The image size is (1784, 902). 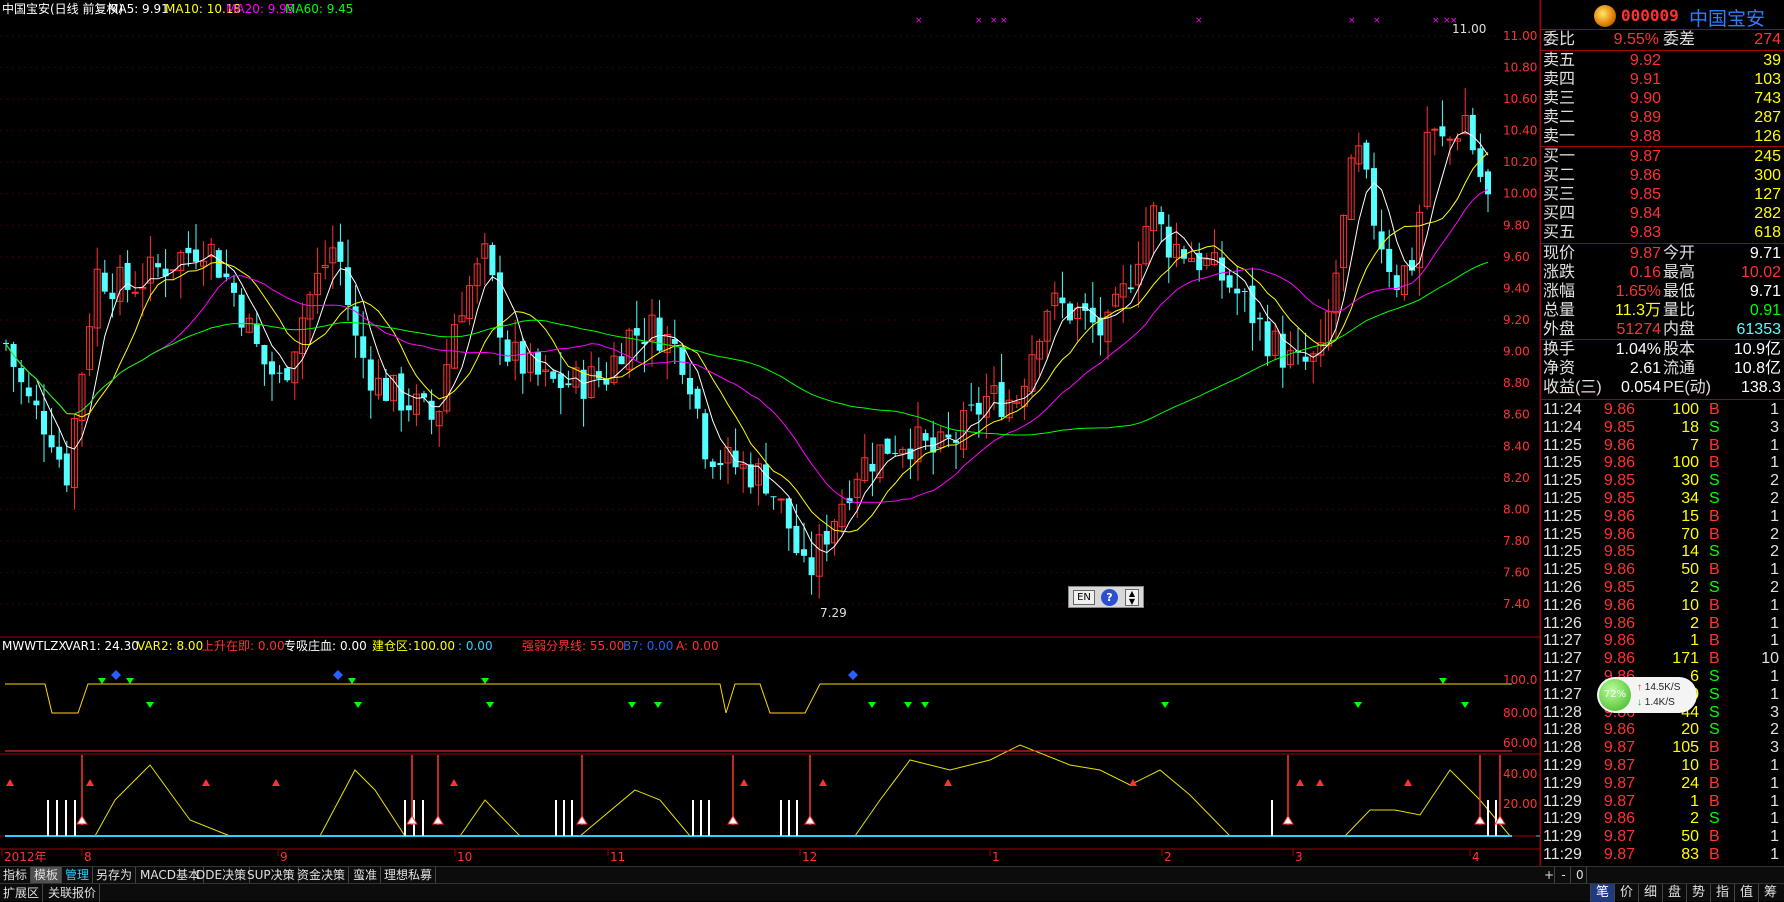 What do you see at coordinates (1714, 641) in the screenshot?
I see `tick-direction: B` at bounding box center [1714, 641].